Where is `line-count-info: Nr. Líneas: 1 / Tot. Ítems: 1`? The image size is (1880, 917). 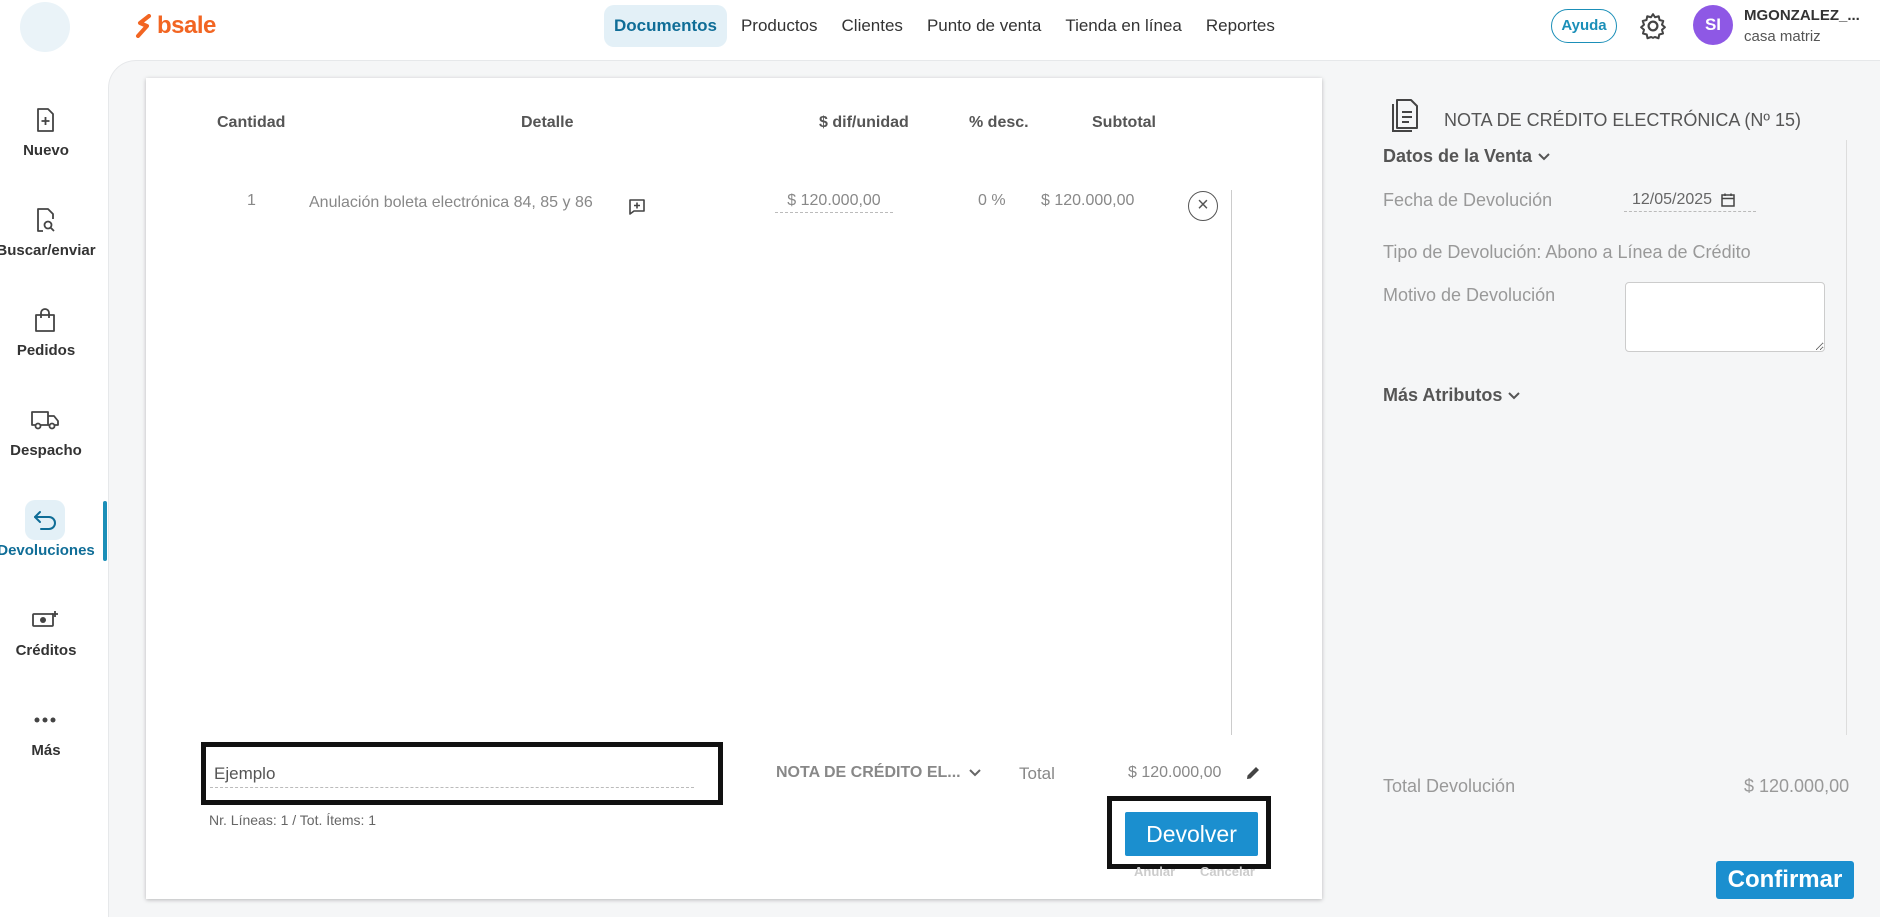
line-count-info: Nr. Líneas: 1 / Tot. Ítems: 1 is located at coordinates (293, 820).